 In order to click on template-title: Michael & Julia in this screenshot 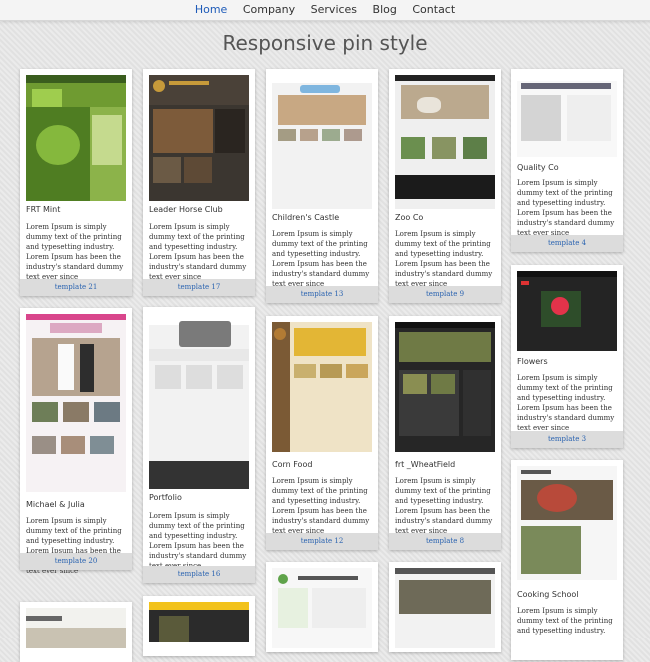, I will do `click(55, 504)`.